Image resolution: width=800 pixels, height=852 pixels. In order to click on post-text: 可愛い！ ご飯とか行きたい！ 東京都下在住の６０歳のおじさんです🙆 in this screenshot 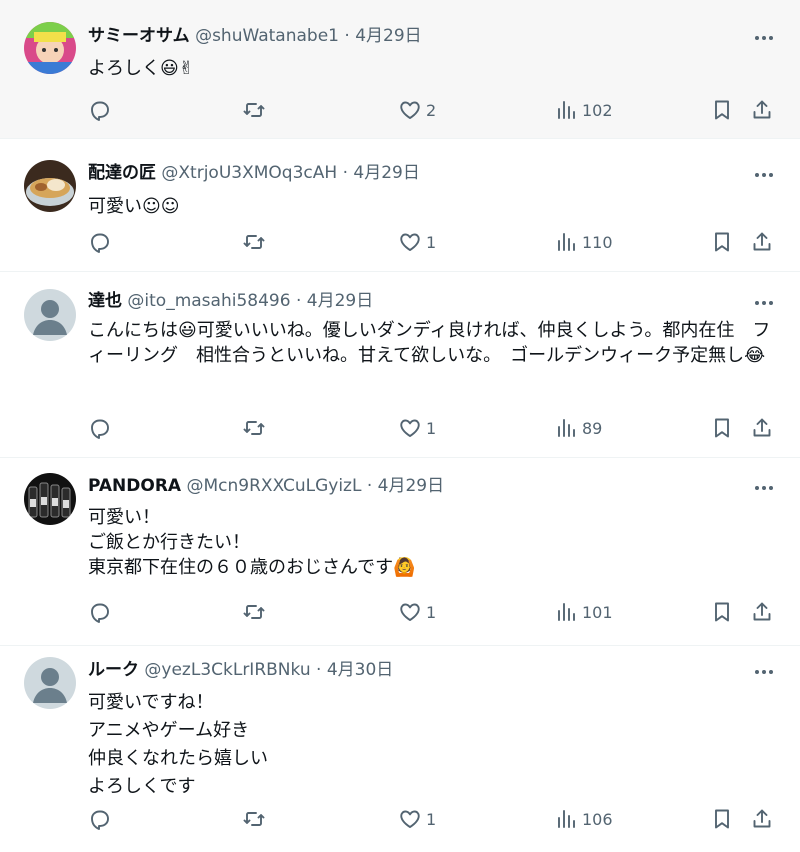, I will do `click(252, 542)`.